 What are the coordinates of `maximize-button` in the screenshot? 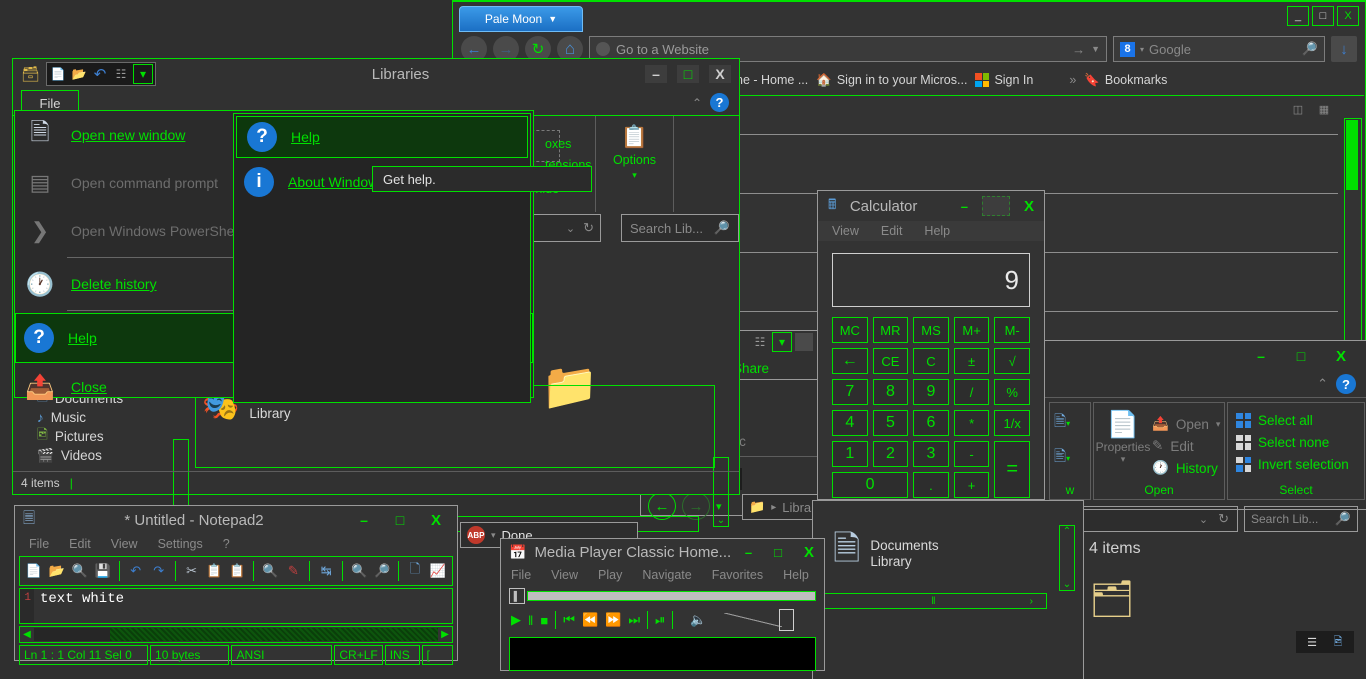 It's located at (995, 206).